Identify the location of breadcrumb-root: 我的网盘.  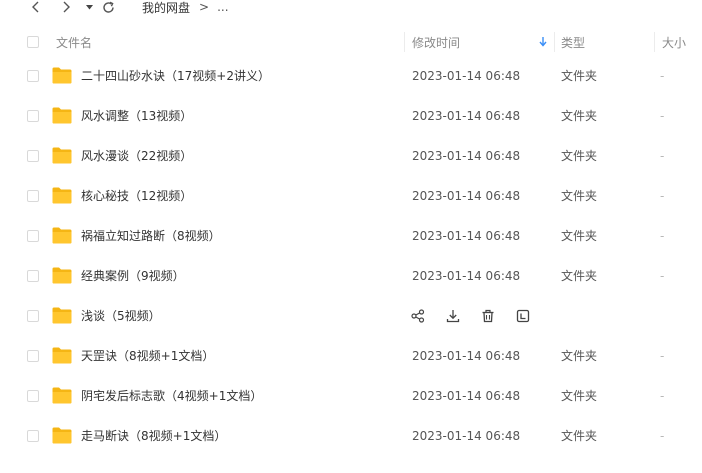
(166, 8).